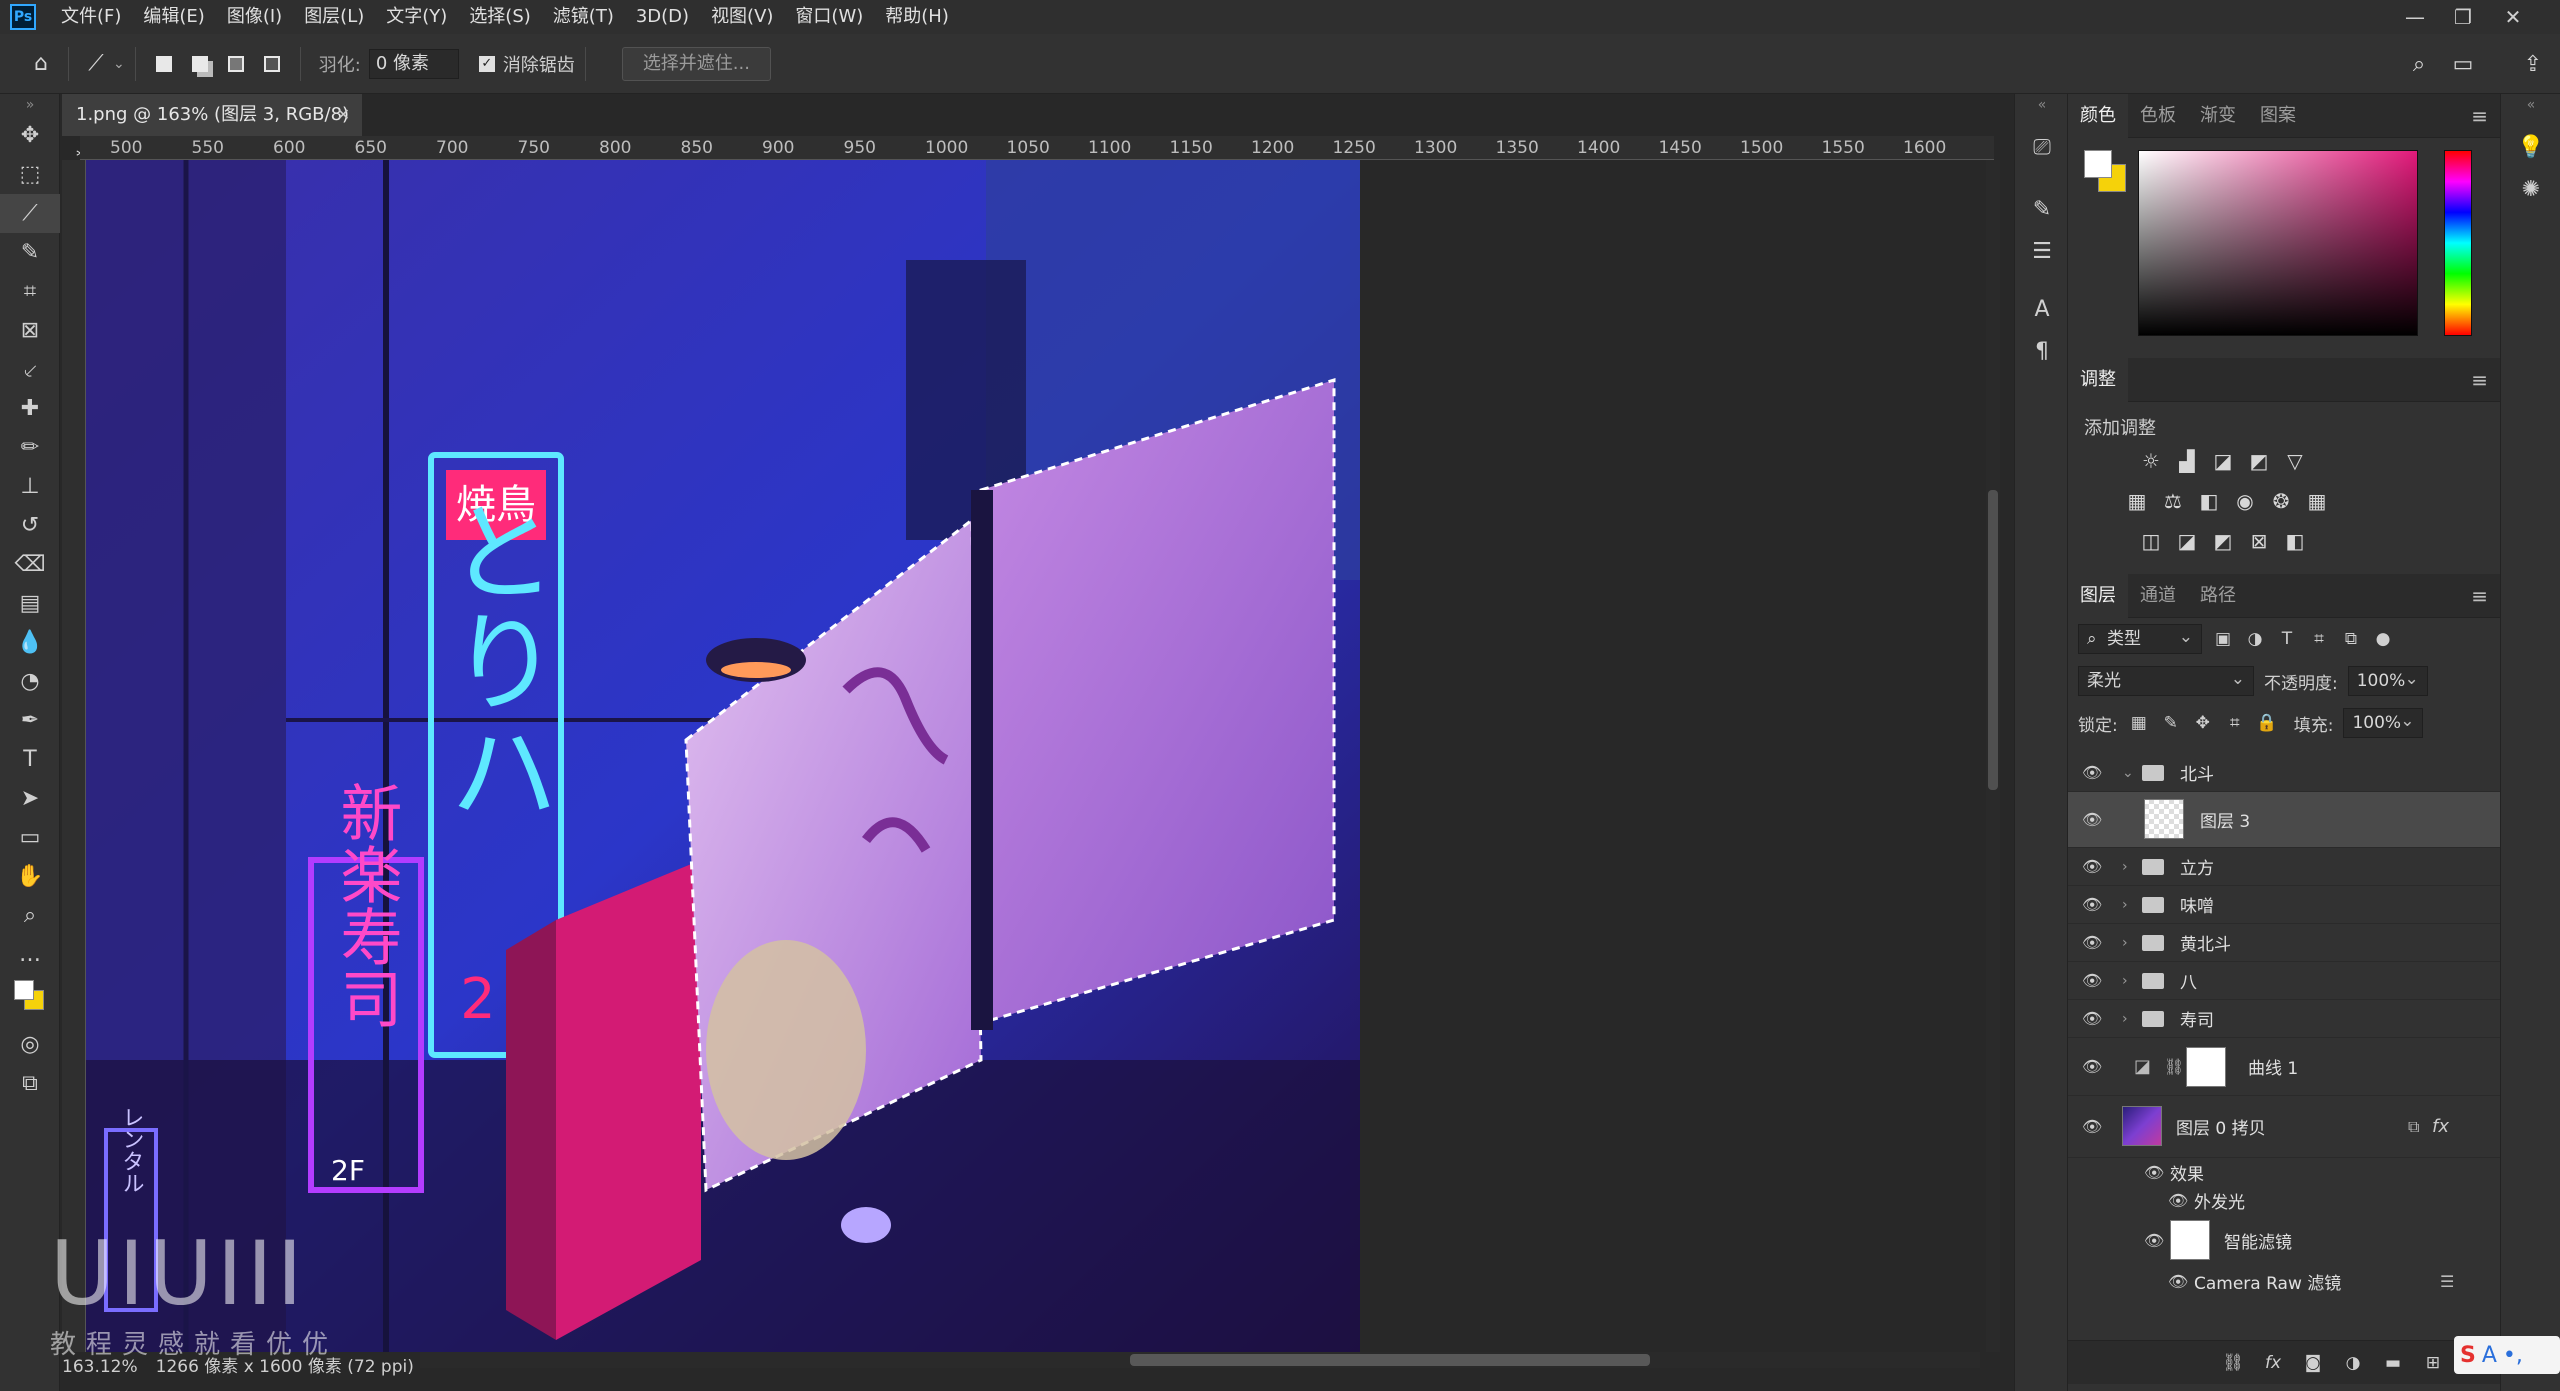 This screenshot has width=2560, height=1391. What do you see at coordinates (96, 64) in the screenshot?
I see `polygonal-lasso-icon: ⟋` at bounding box center [96, 64].